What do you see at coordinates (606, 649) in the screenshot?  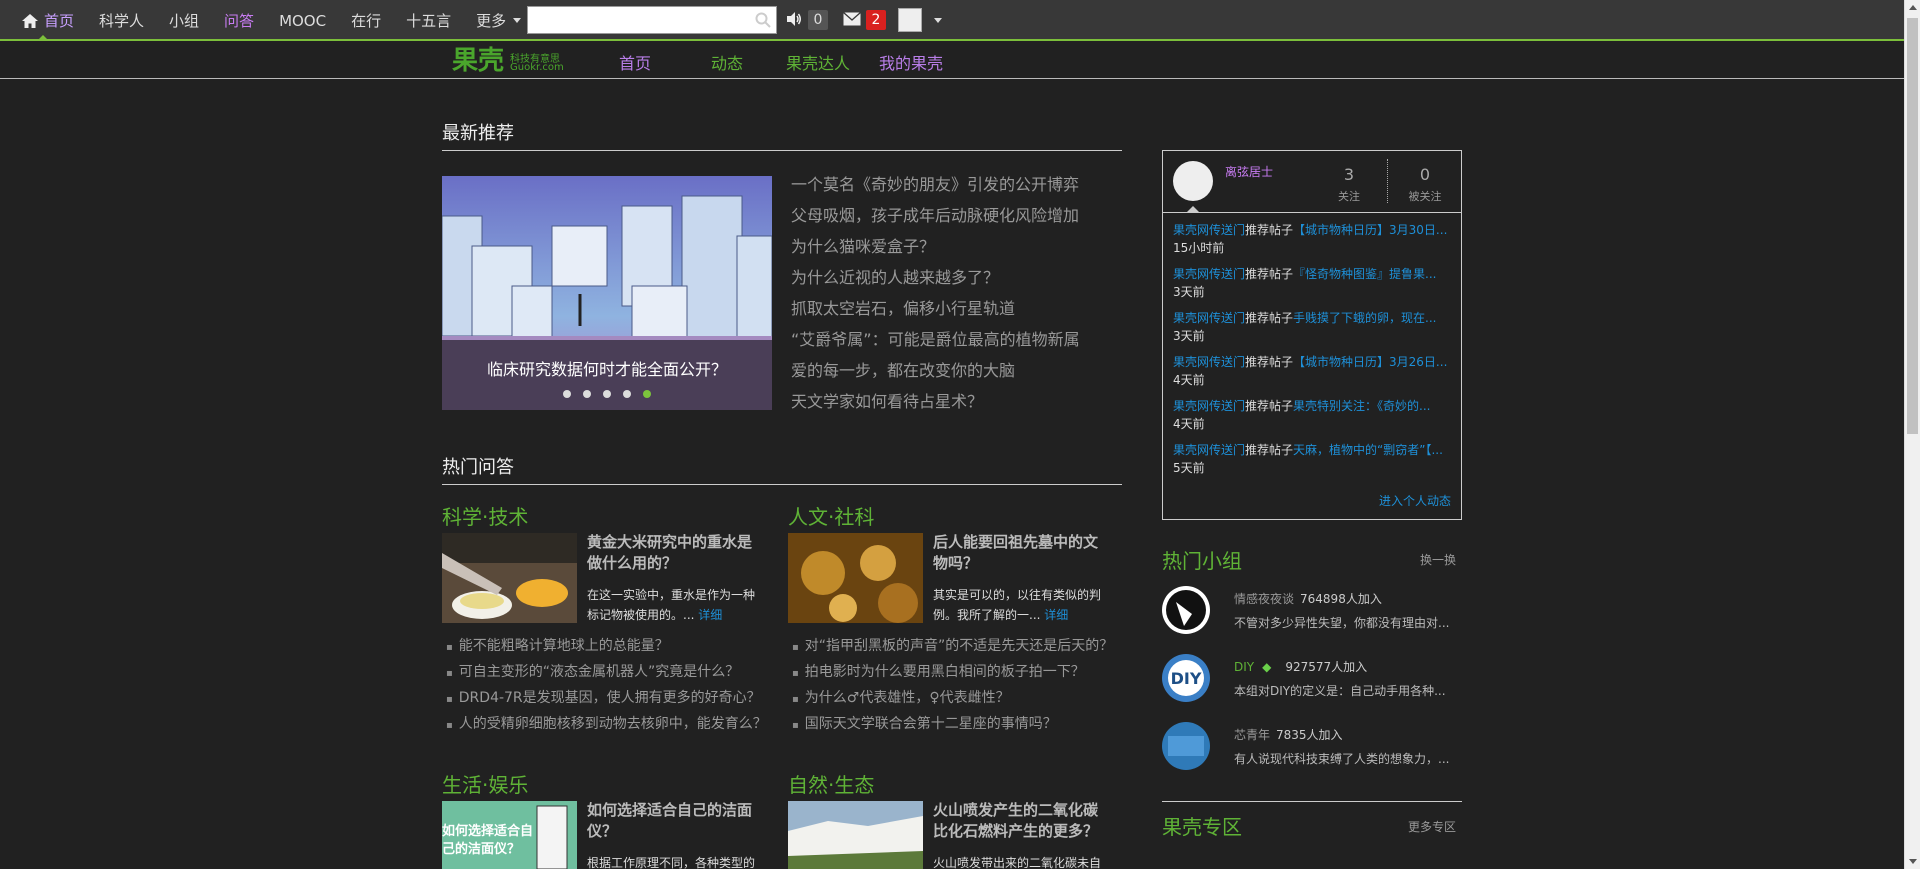 I see `qa-list-item: 能不能粗略计算地球上的总能量？` at bounding box center [606, 649].